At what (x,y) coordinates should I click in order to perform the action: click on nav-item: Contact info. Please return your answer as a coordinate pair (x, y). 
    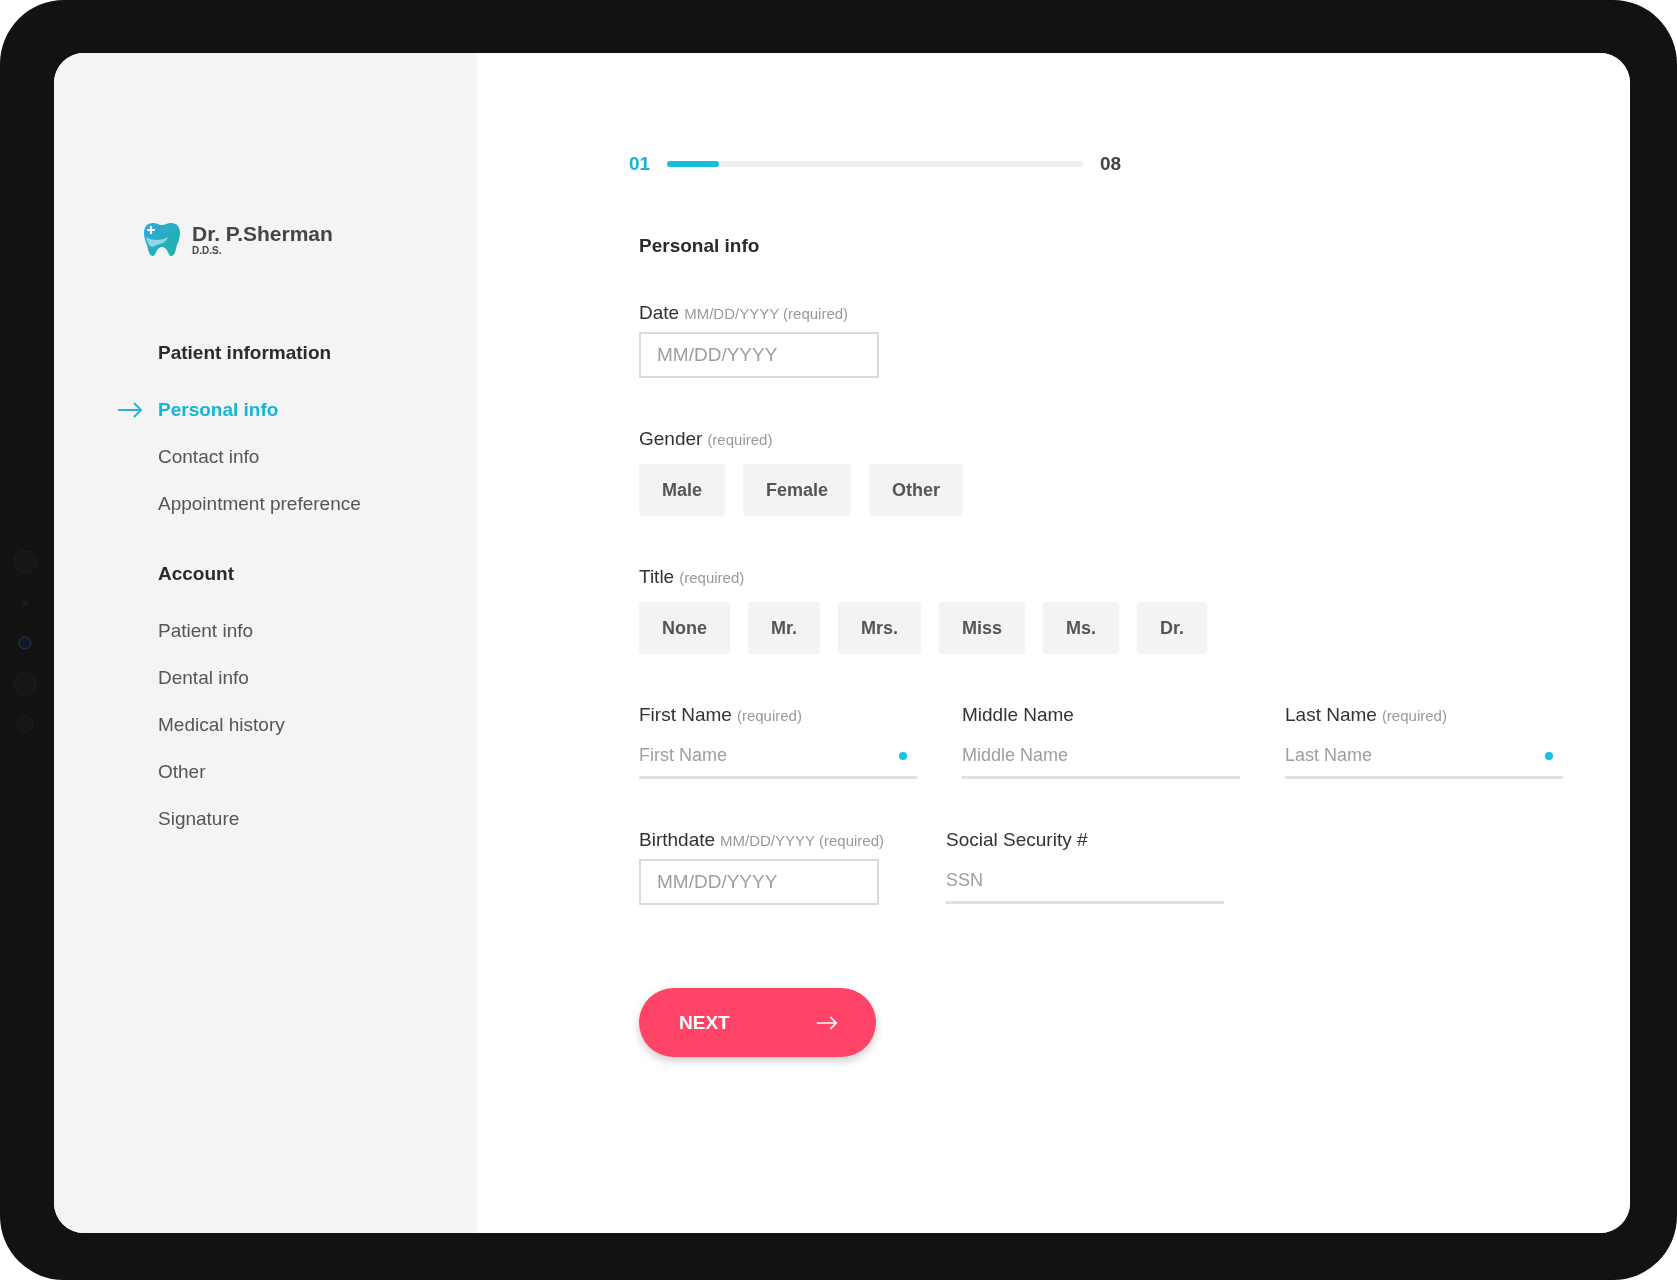
    Looking at the image, I should click on (209, 456).